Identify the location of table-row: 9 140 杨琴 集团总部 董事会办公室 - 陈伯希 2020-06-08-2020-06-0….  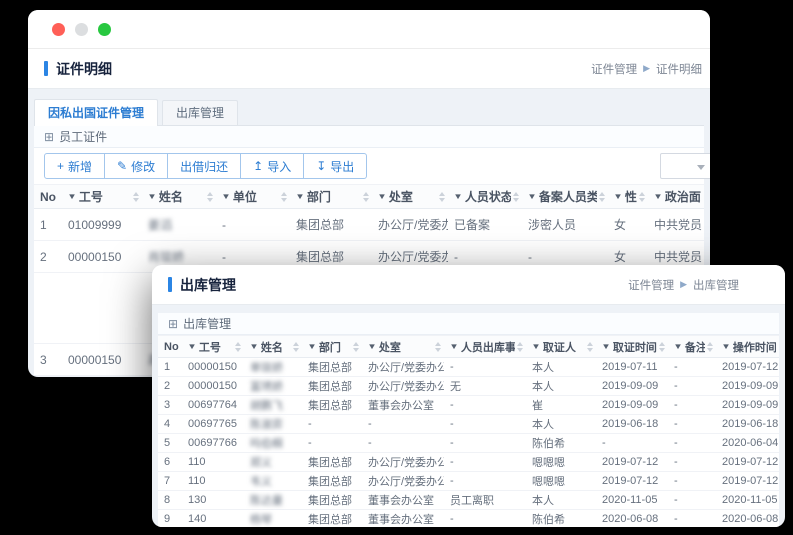
(468, 518).